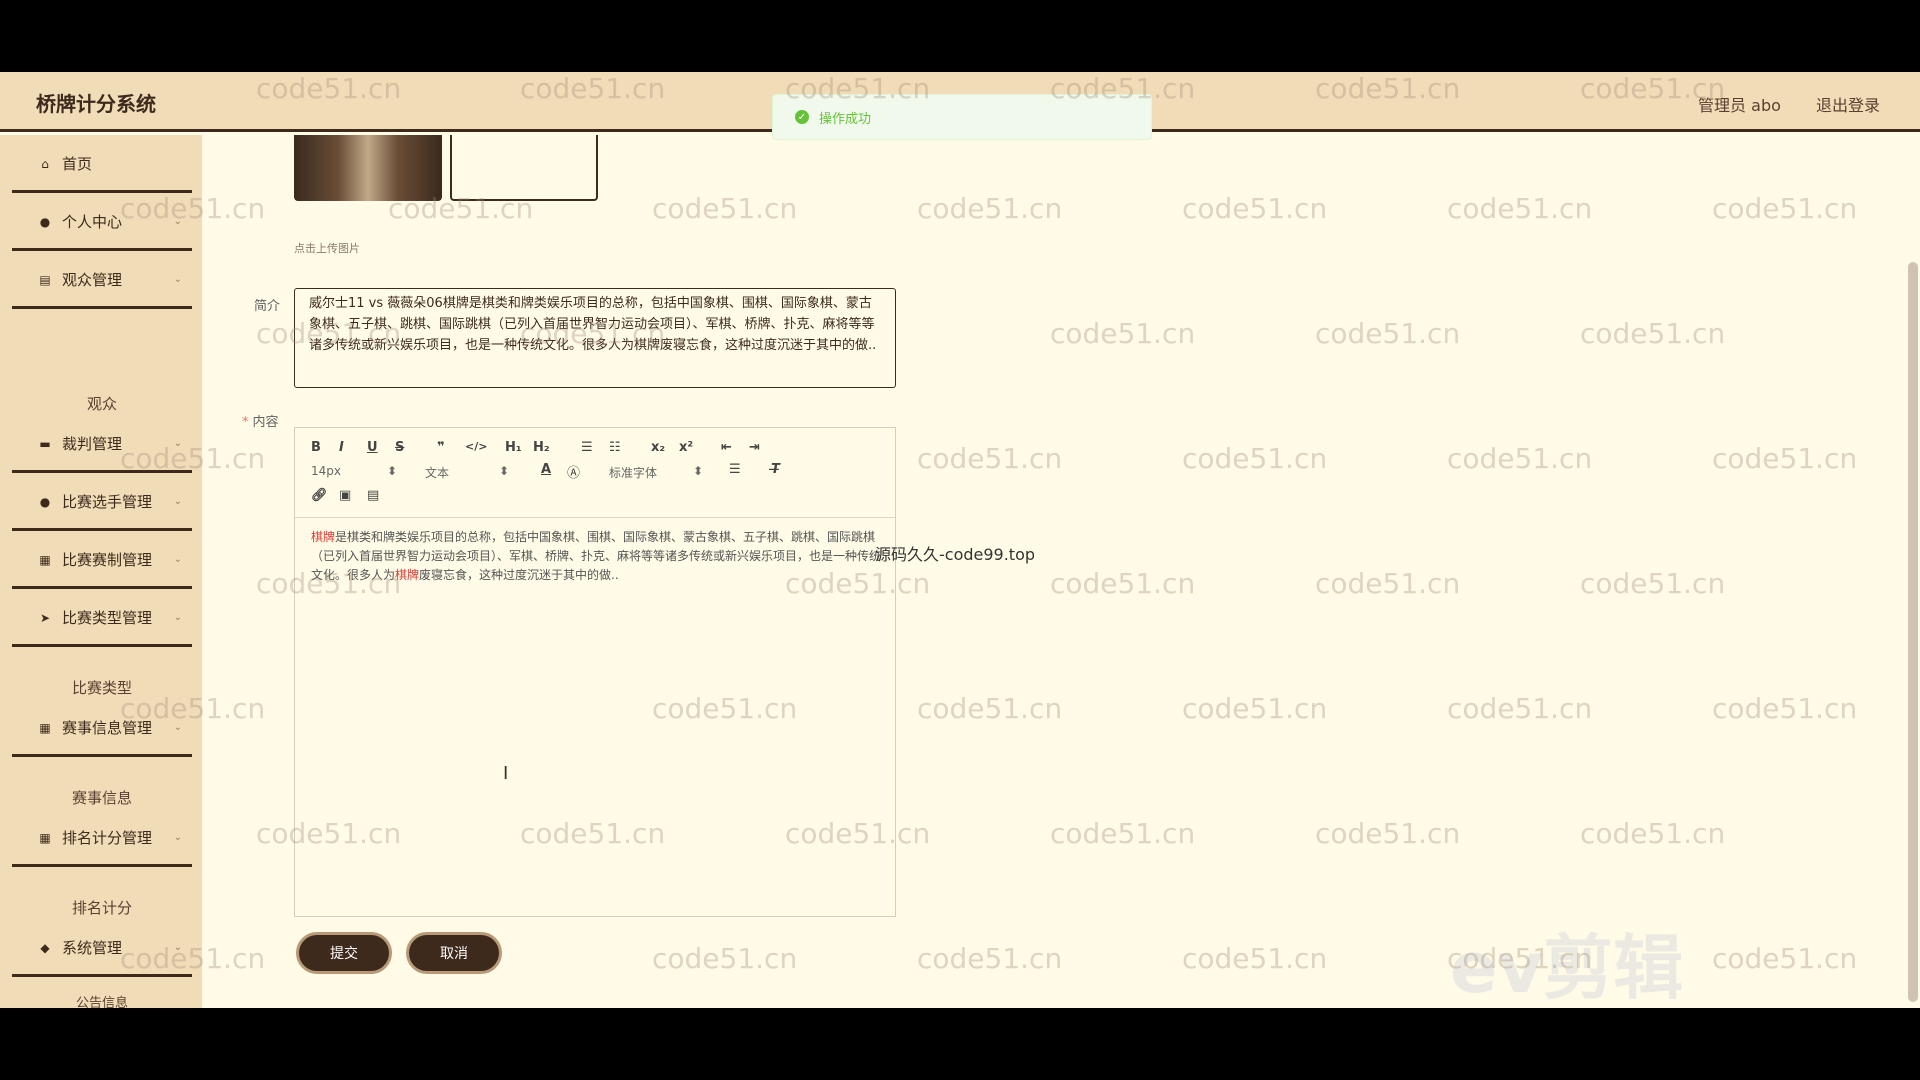  What do you see at coordinates (96, 104) in the screenshot?
I see `app-title: 桥牌计分系统` at bounding box center [96, 104].